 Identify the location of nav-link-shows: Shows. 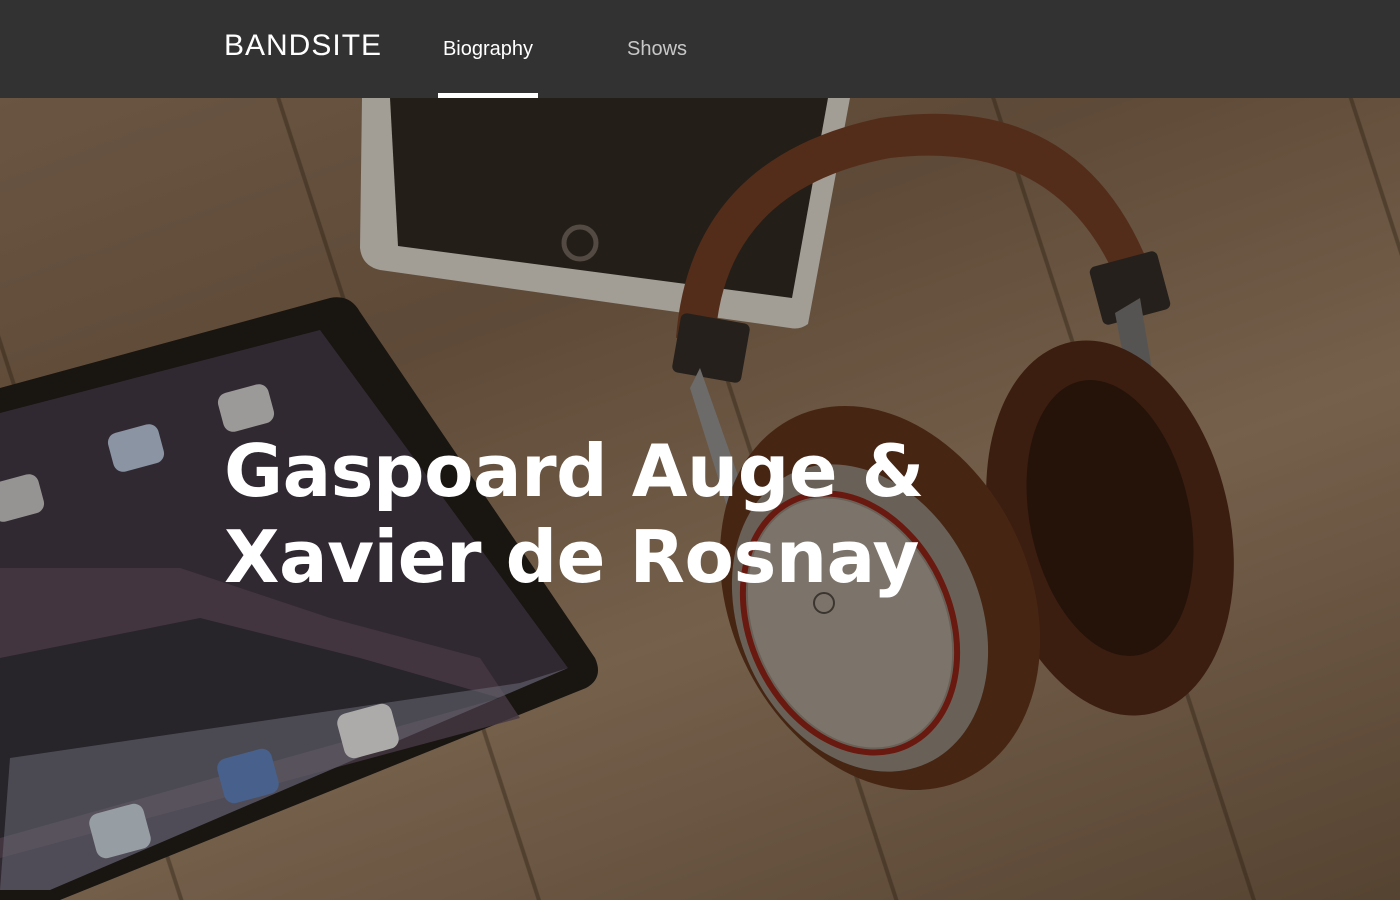
(657, 49).